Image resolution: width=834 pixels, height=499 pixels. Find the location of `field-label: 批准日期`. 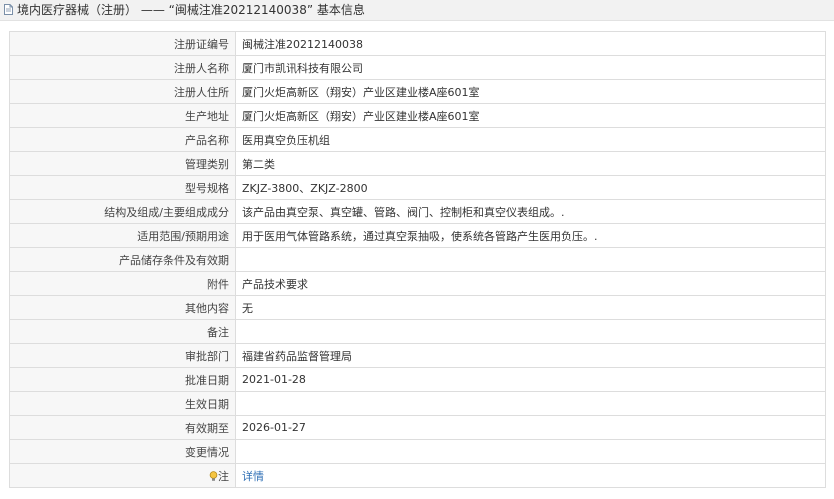

field-label: 批准日期 is located at coordinates (122, 379).